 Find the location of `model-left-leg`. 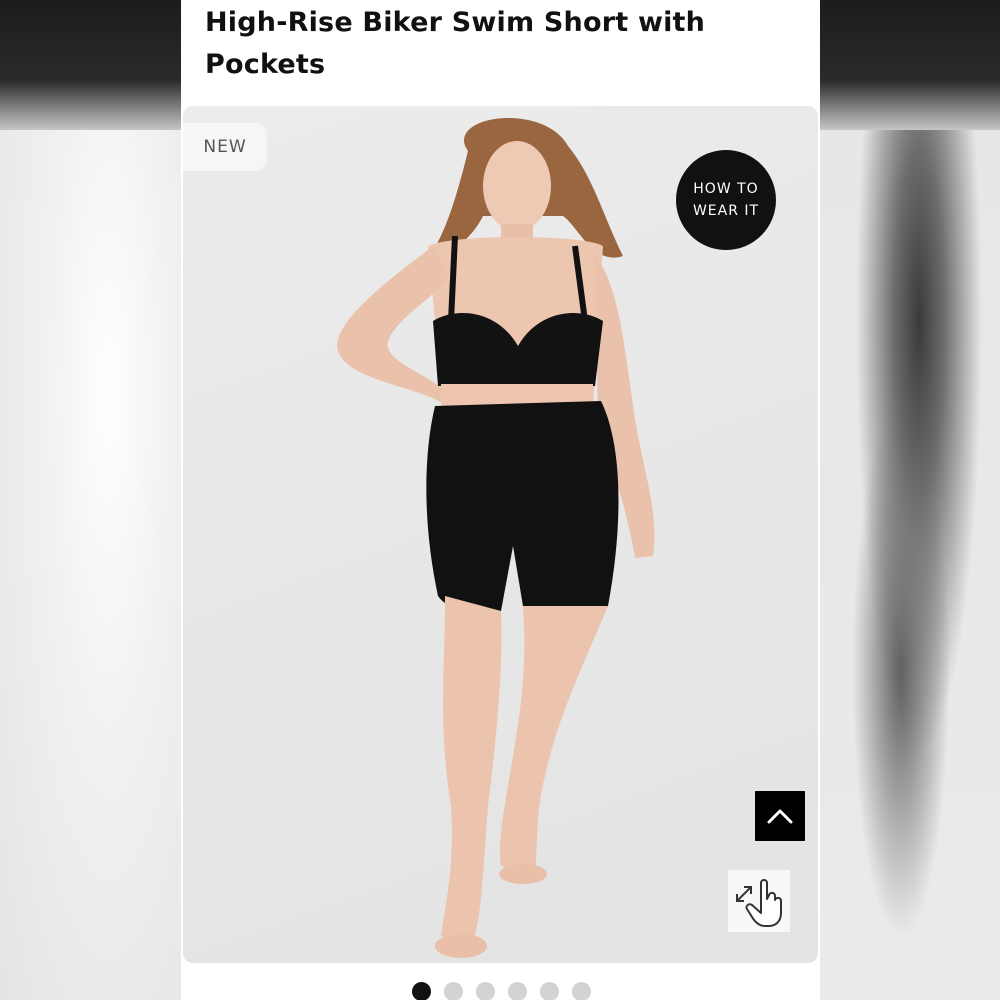

model-left-leg is located at coordinates (471, 770).